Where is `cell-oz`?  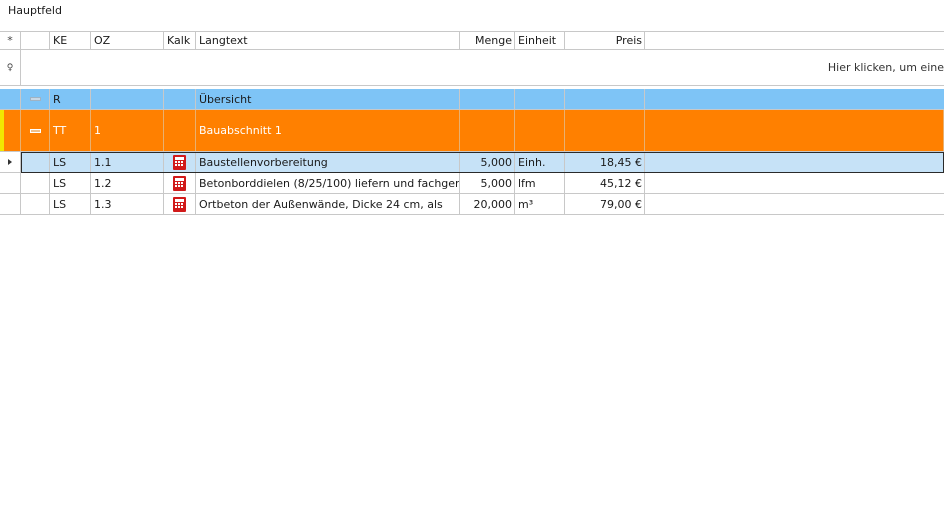
cell-oz is located at coordinates (127, 99).